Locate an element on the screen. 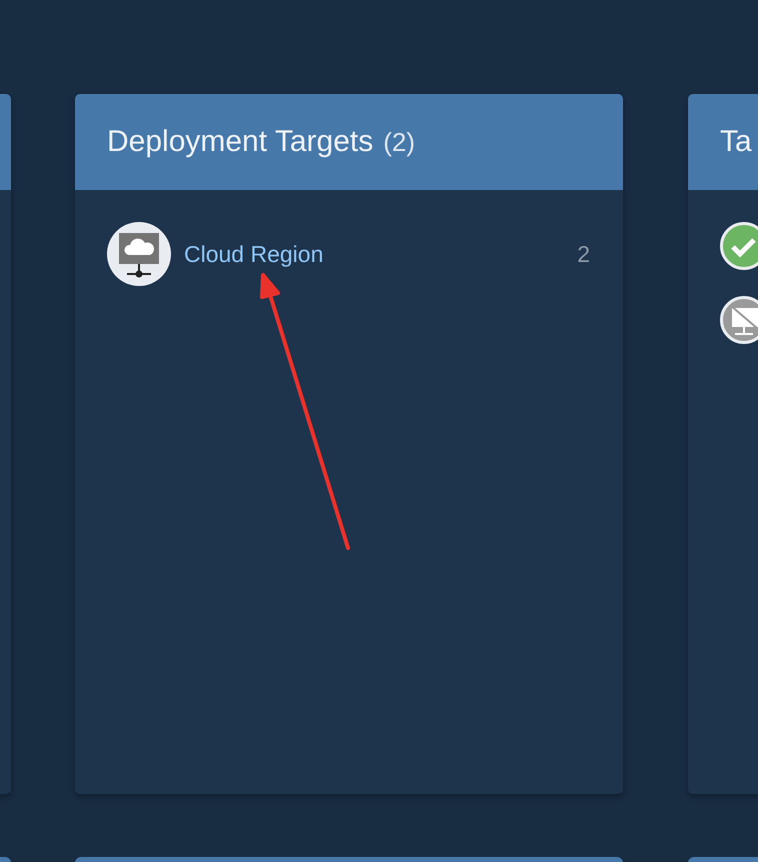  check-icon is located at coordinates (739, 246).